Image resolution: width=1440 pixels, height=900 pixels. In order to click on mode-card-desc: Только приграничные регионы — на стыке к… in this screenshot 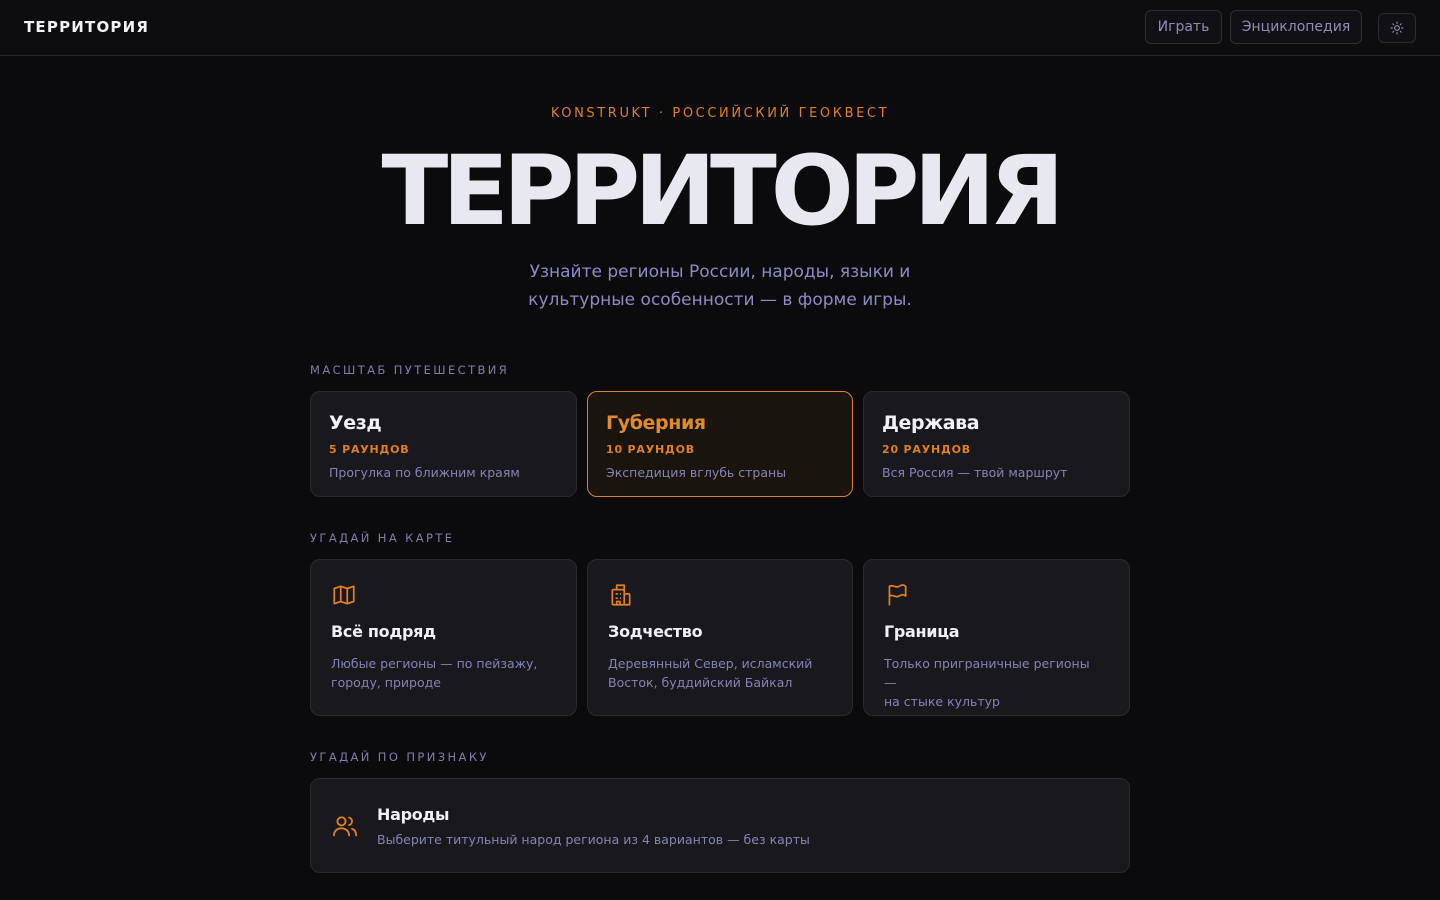, I will do `click(994, 682)`.